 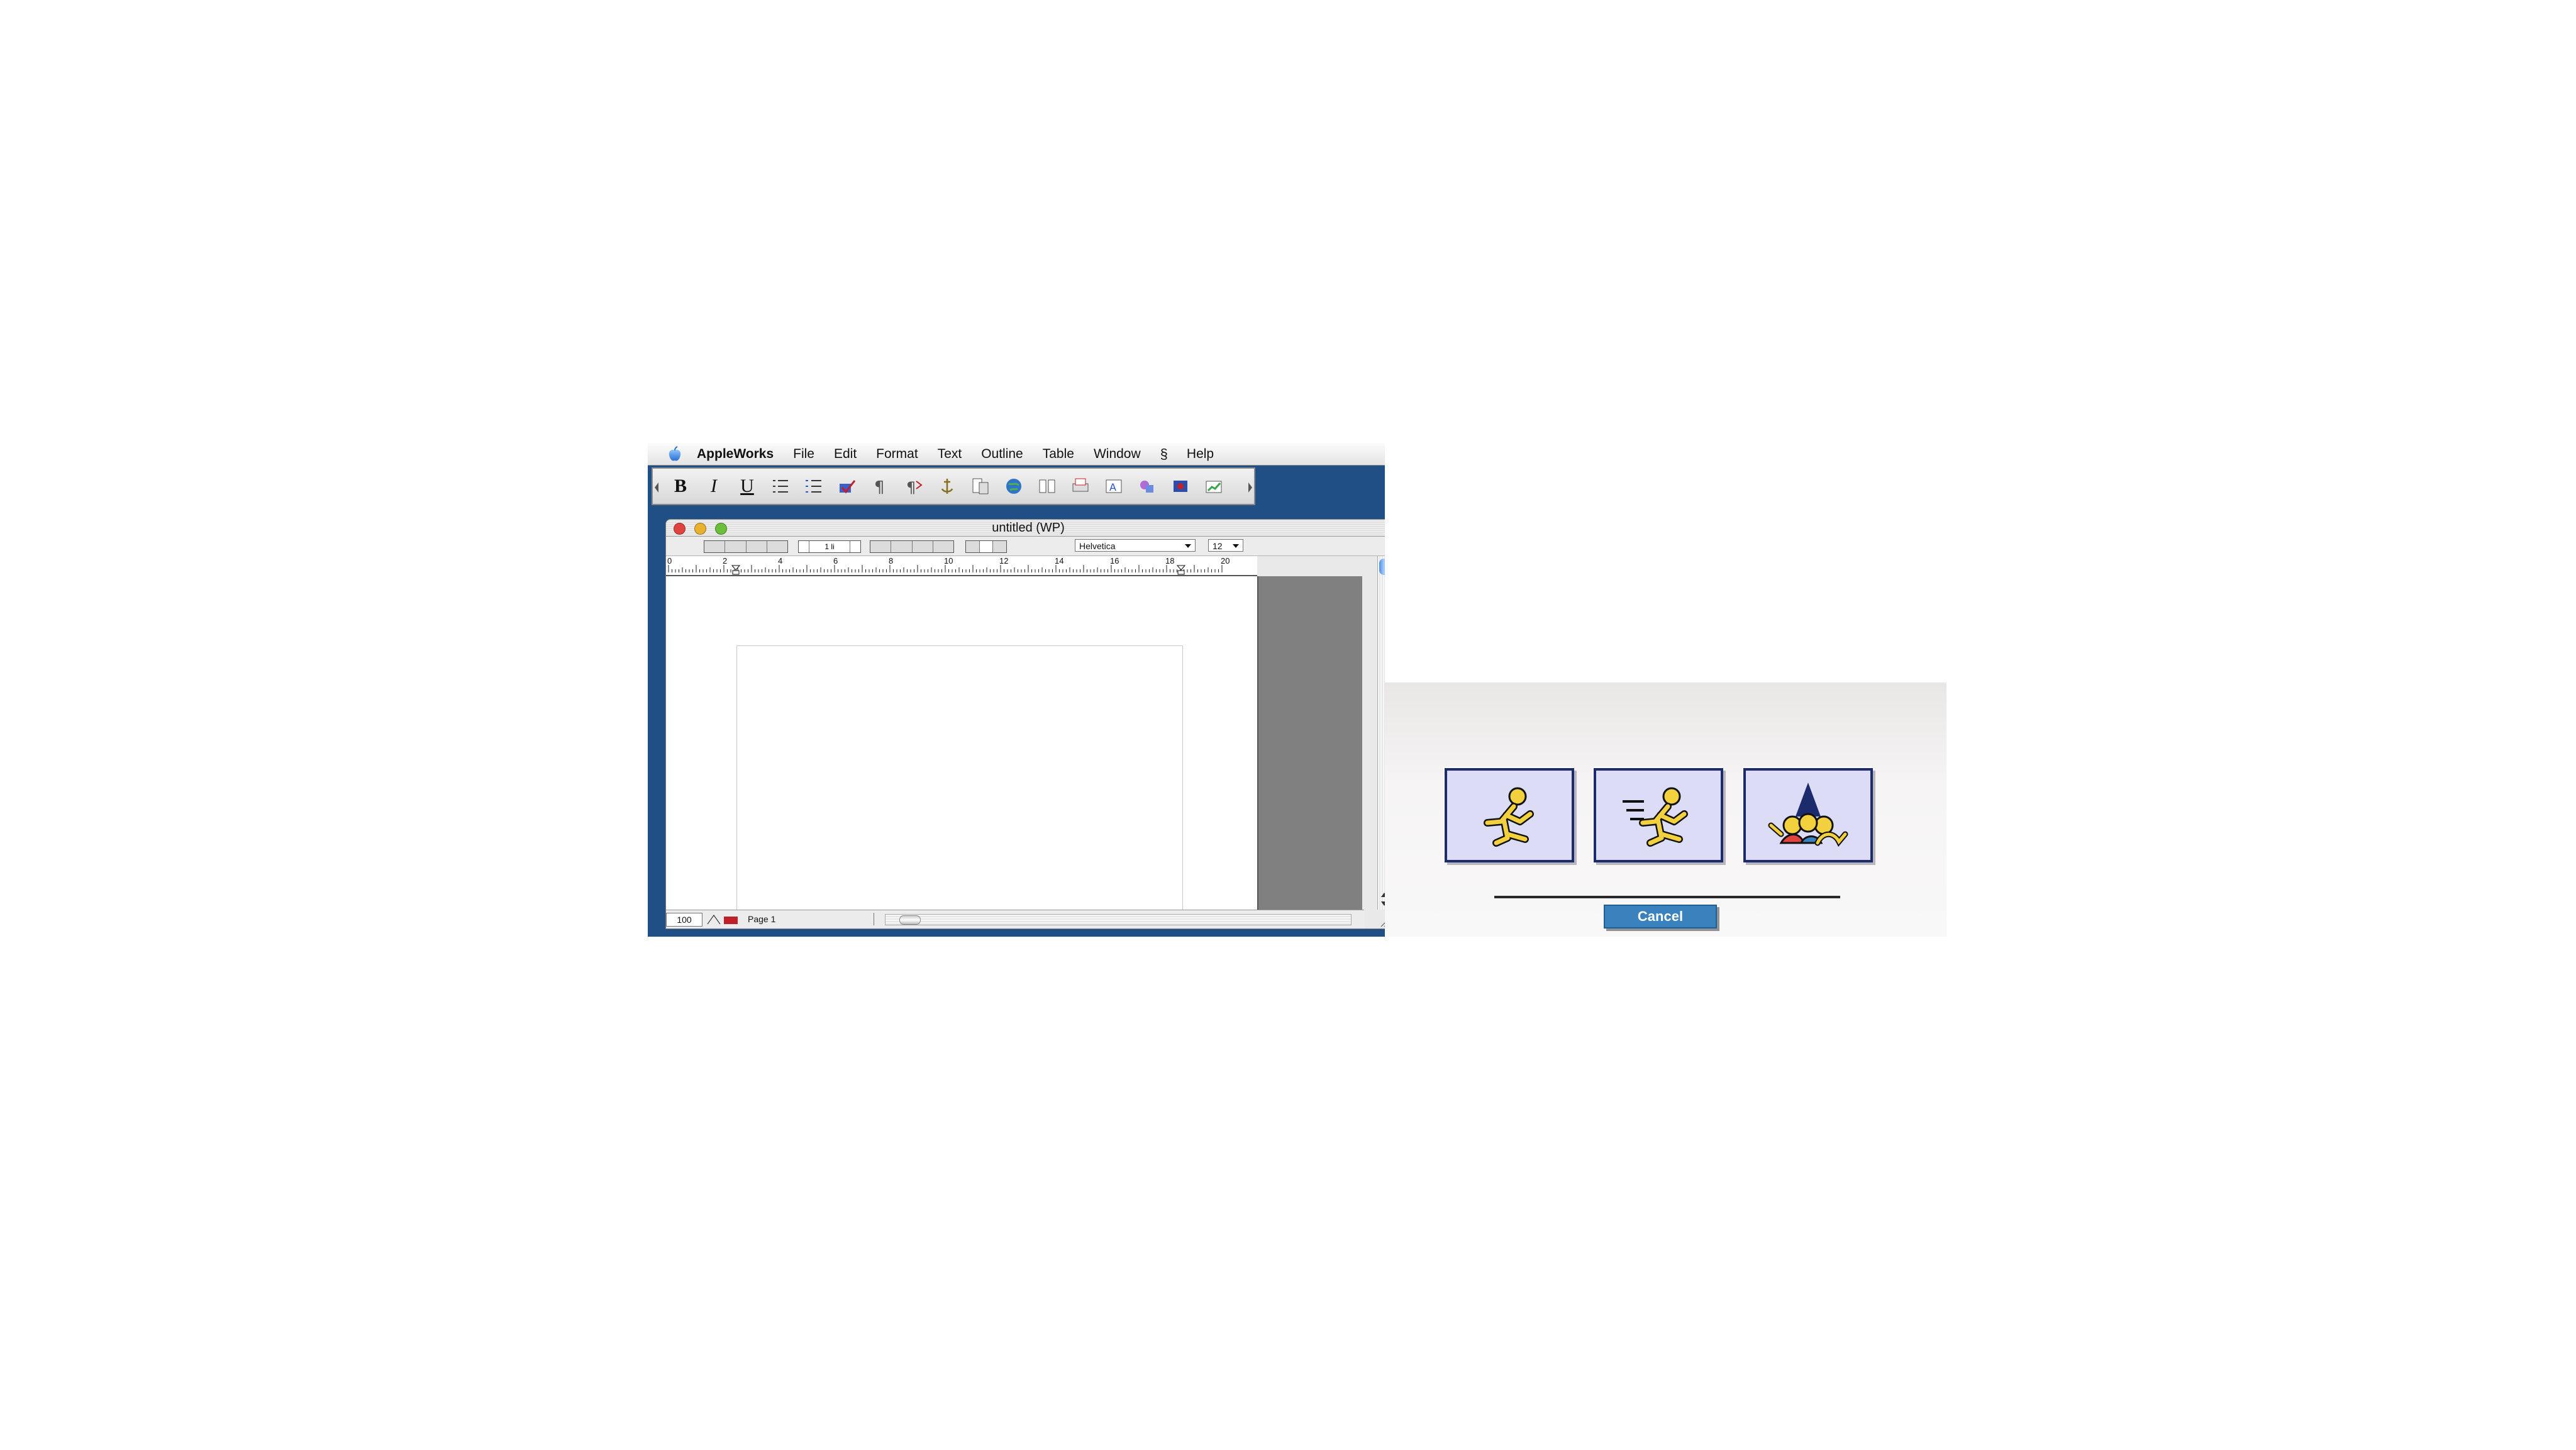 What do you see at coordinates (1309, 743) in the screenshot?
I see `pasteboard-area` at bounding box center [1309, 743].